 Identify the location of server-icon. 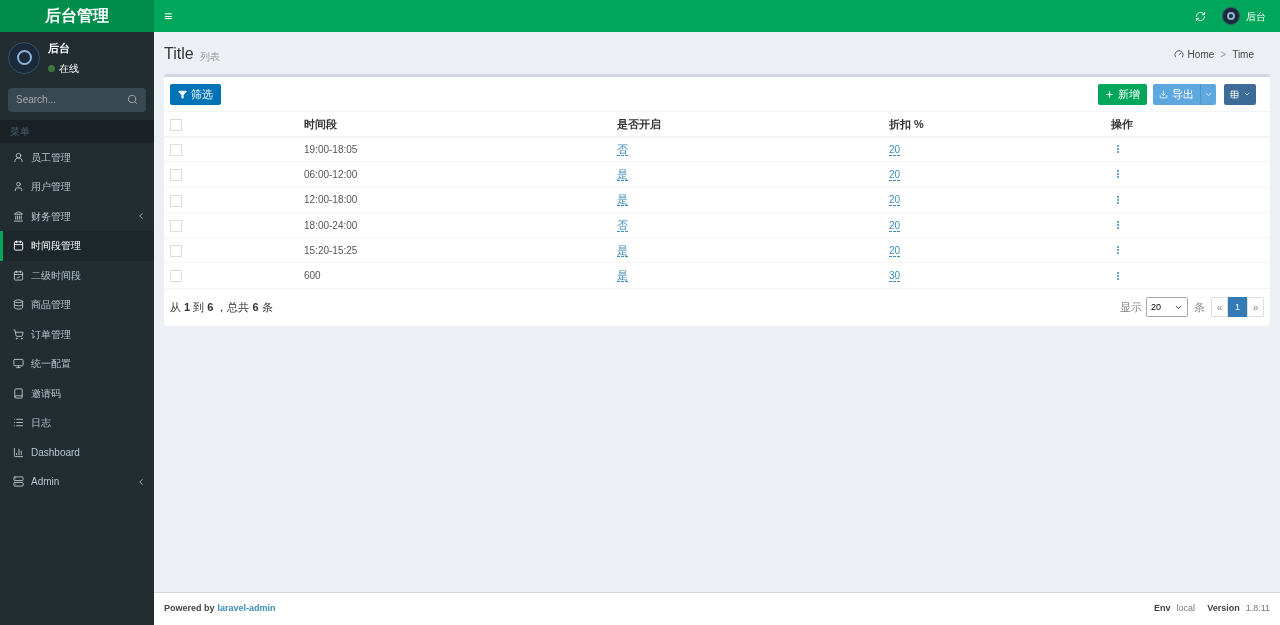
(18, 482).